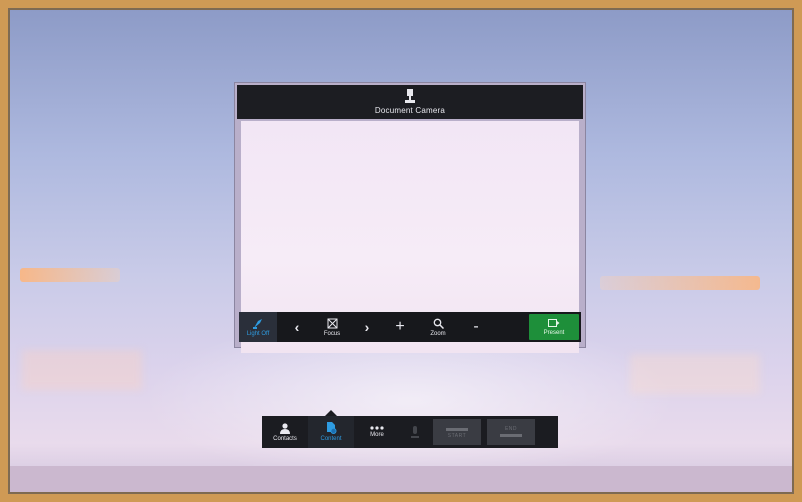  What do you see at coordinates (377, 428) in the screenshot?
I see `ellipsis-icon` at bounding box center [377, 428].